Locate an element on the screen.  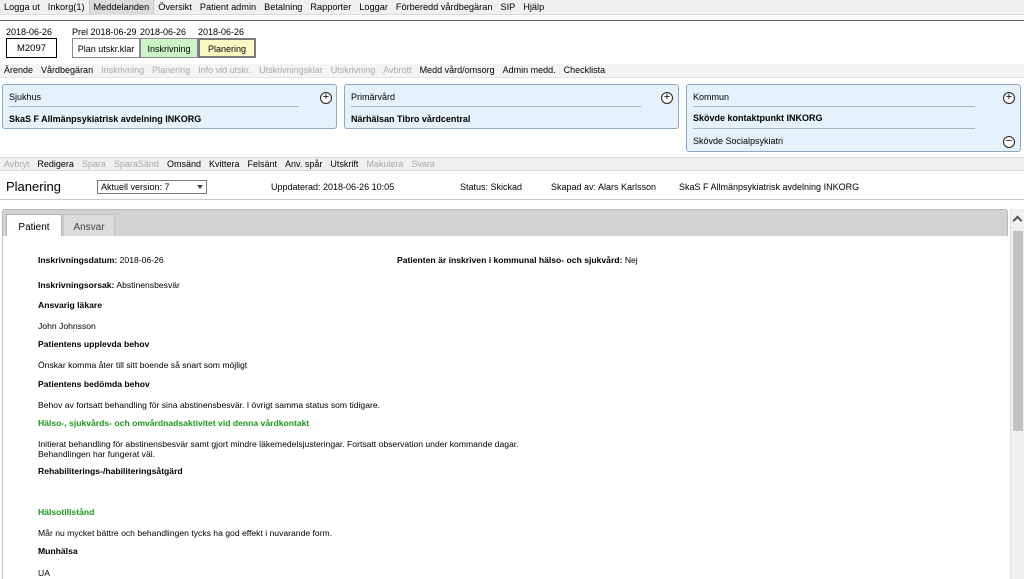
panel-primarvard: Primärvård + Närhälsan Tibro vårdcentral is located at coordinates (511, 106).